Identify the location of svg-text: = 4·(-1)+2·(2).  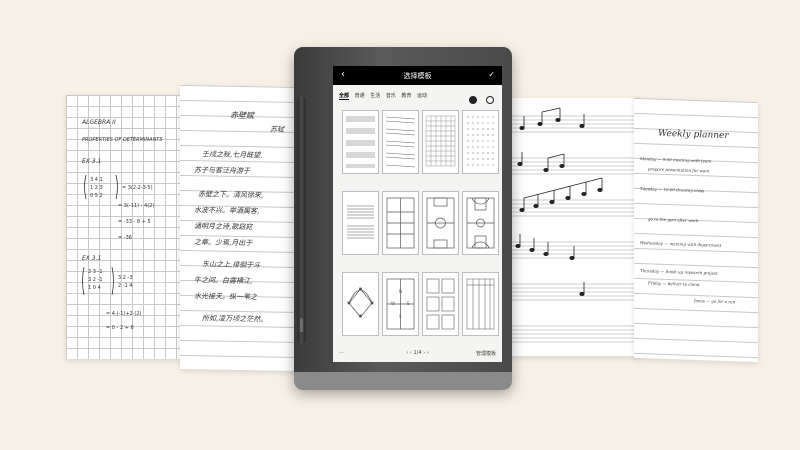
(124, 314).